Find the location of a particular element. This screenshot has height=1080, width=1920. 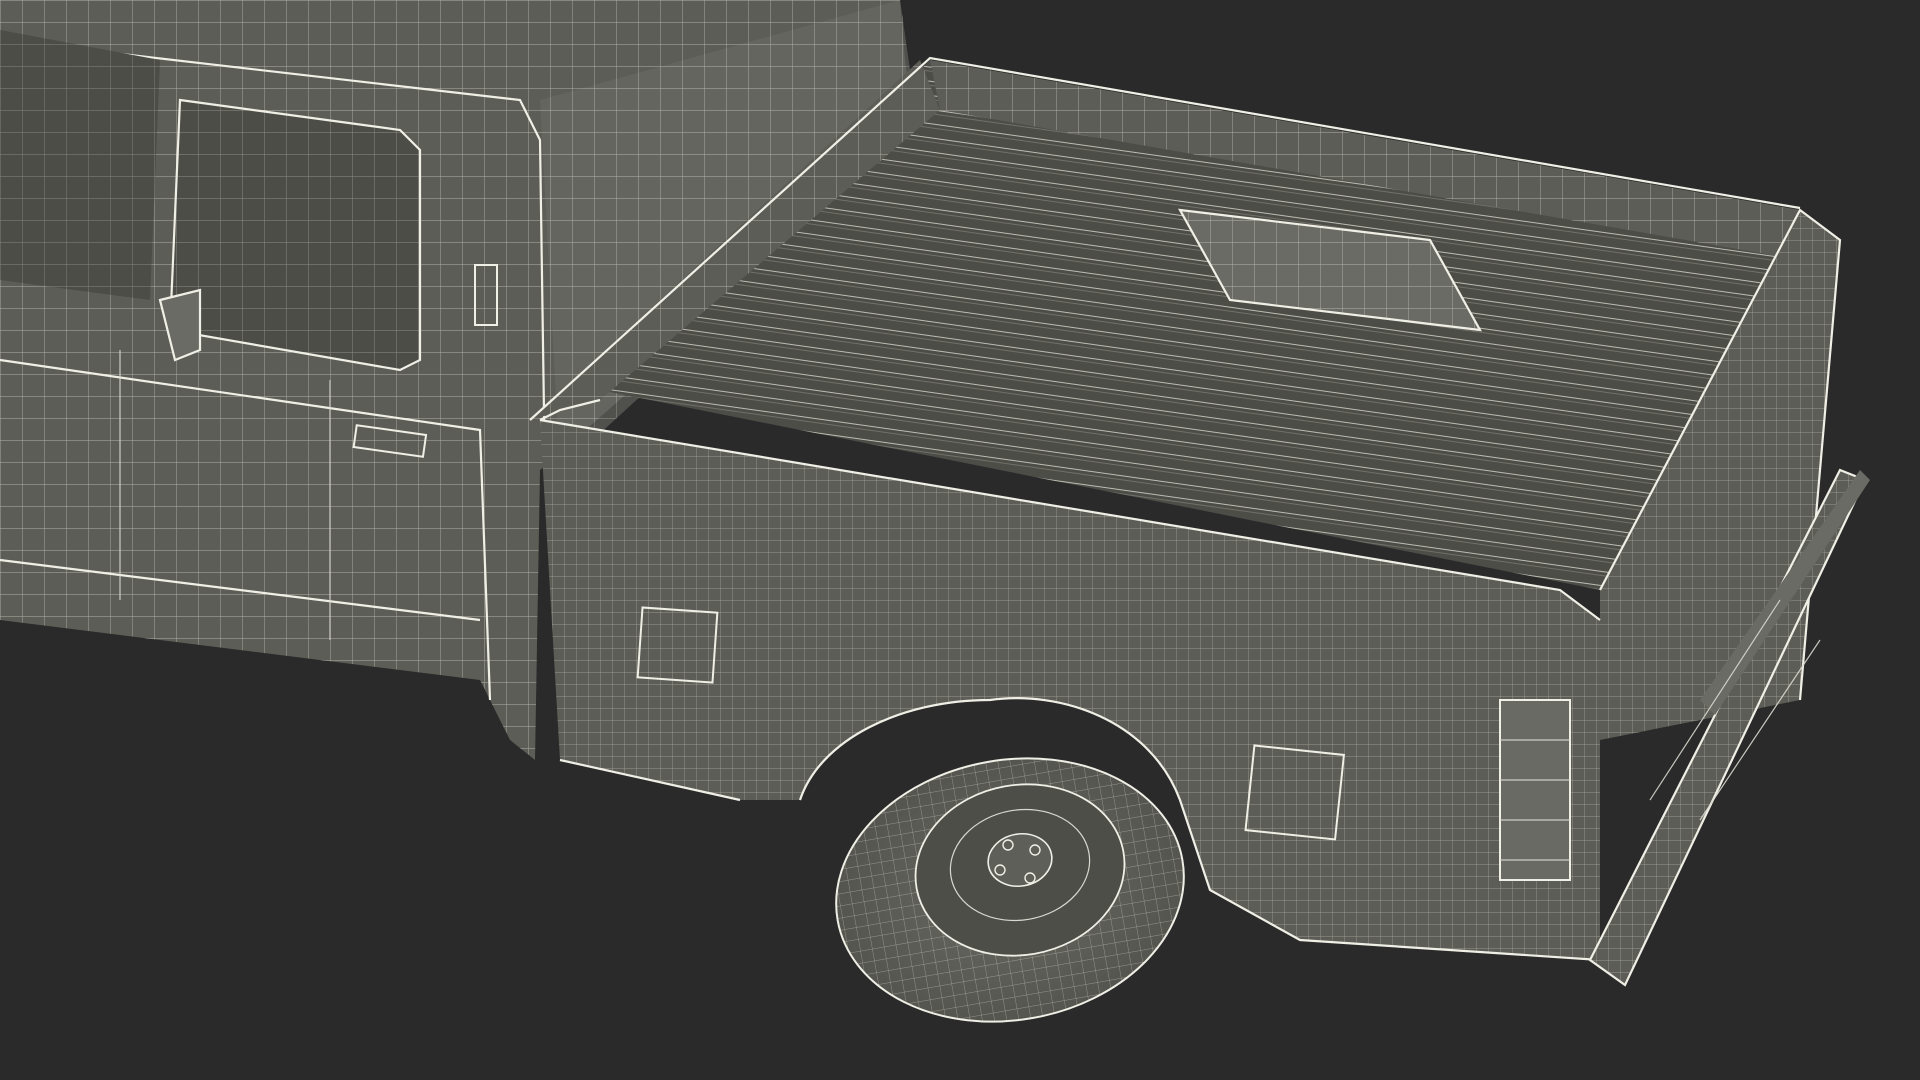

rear-wheel is located at coordinates (1010, 890).